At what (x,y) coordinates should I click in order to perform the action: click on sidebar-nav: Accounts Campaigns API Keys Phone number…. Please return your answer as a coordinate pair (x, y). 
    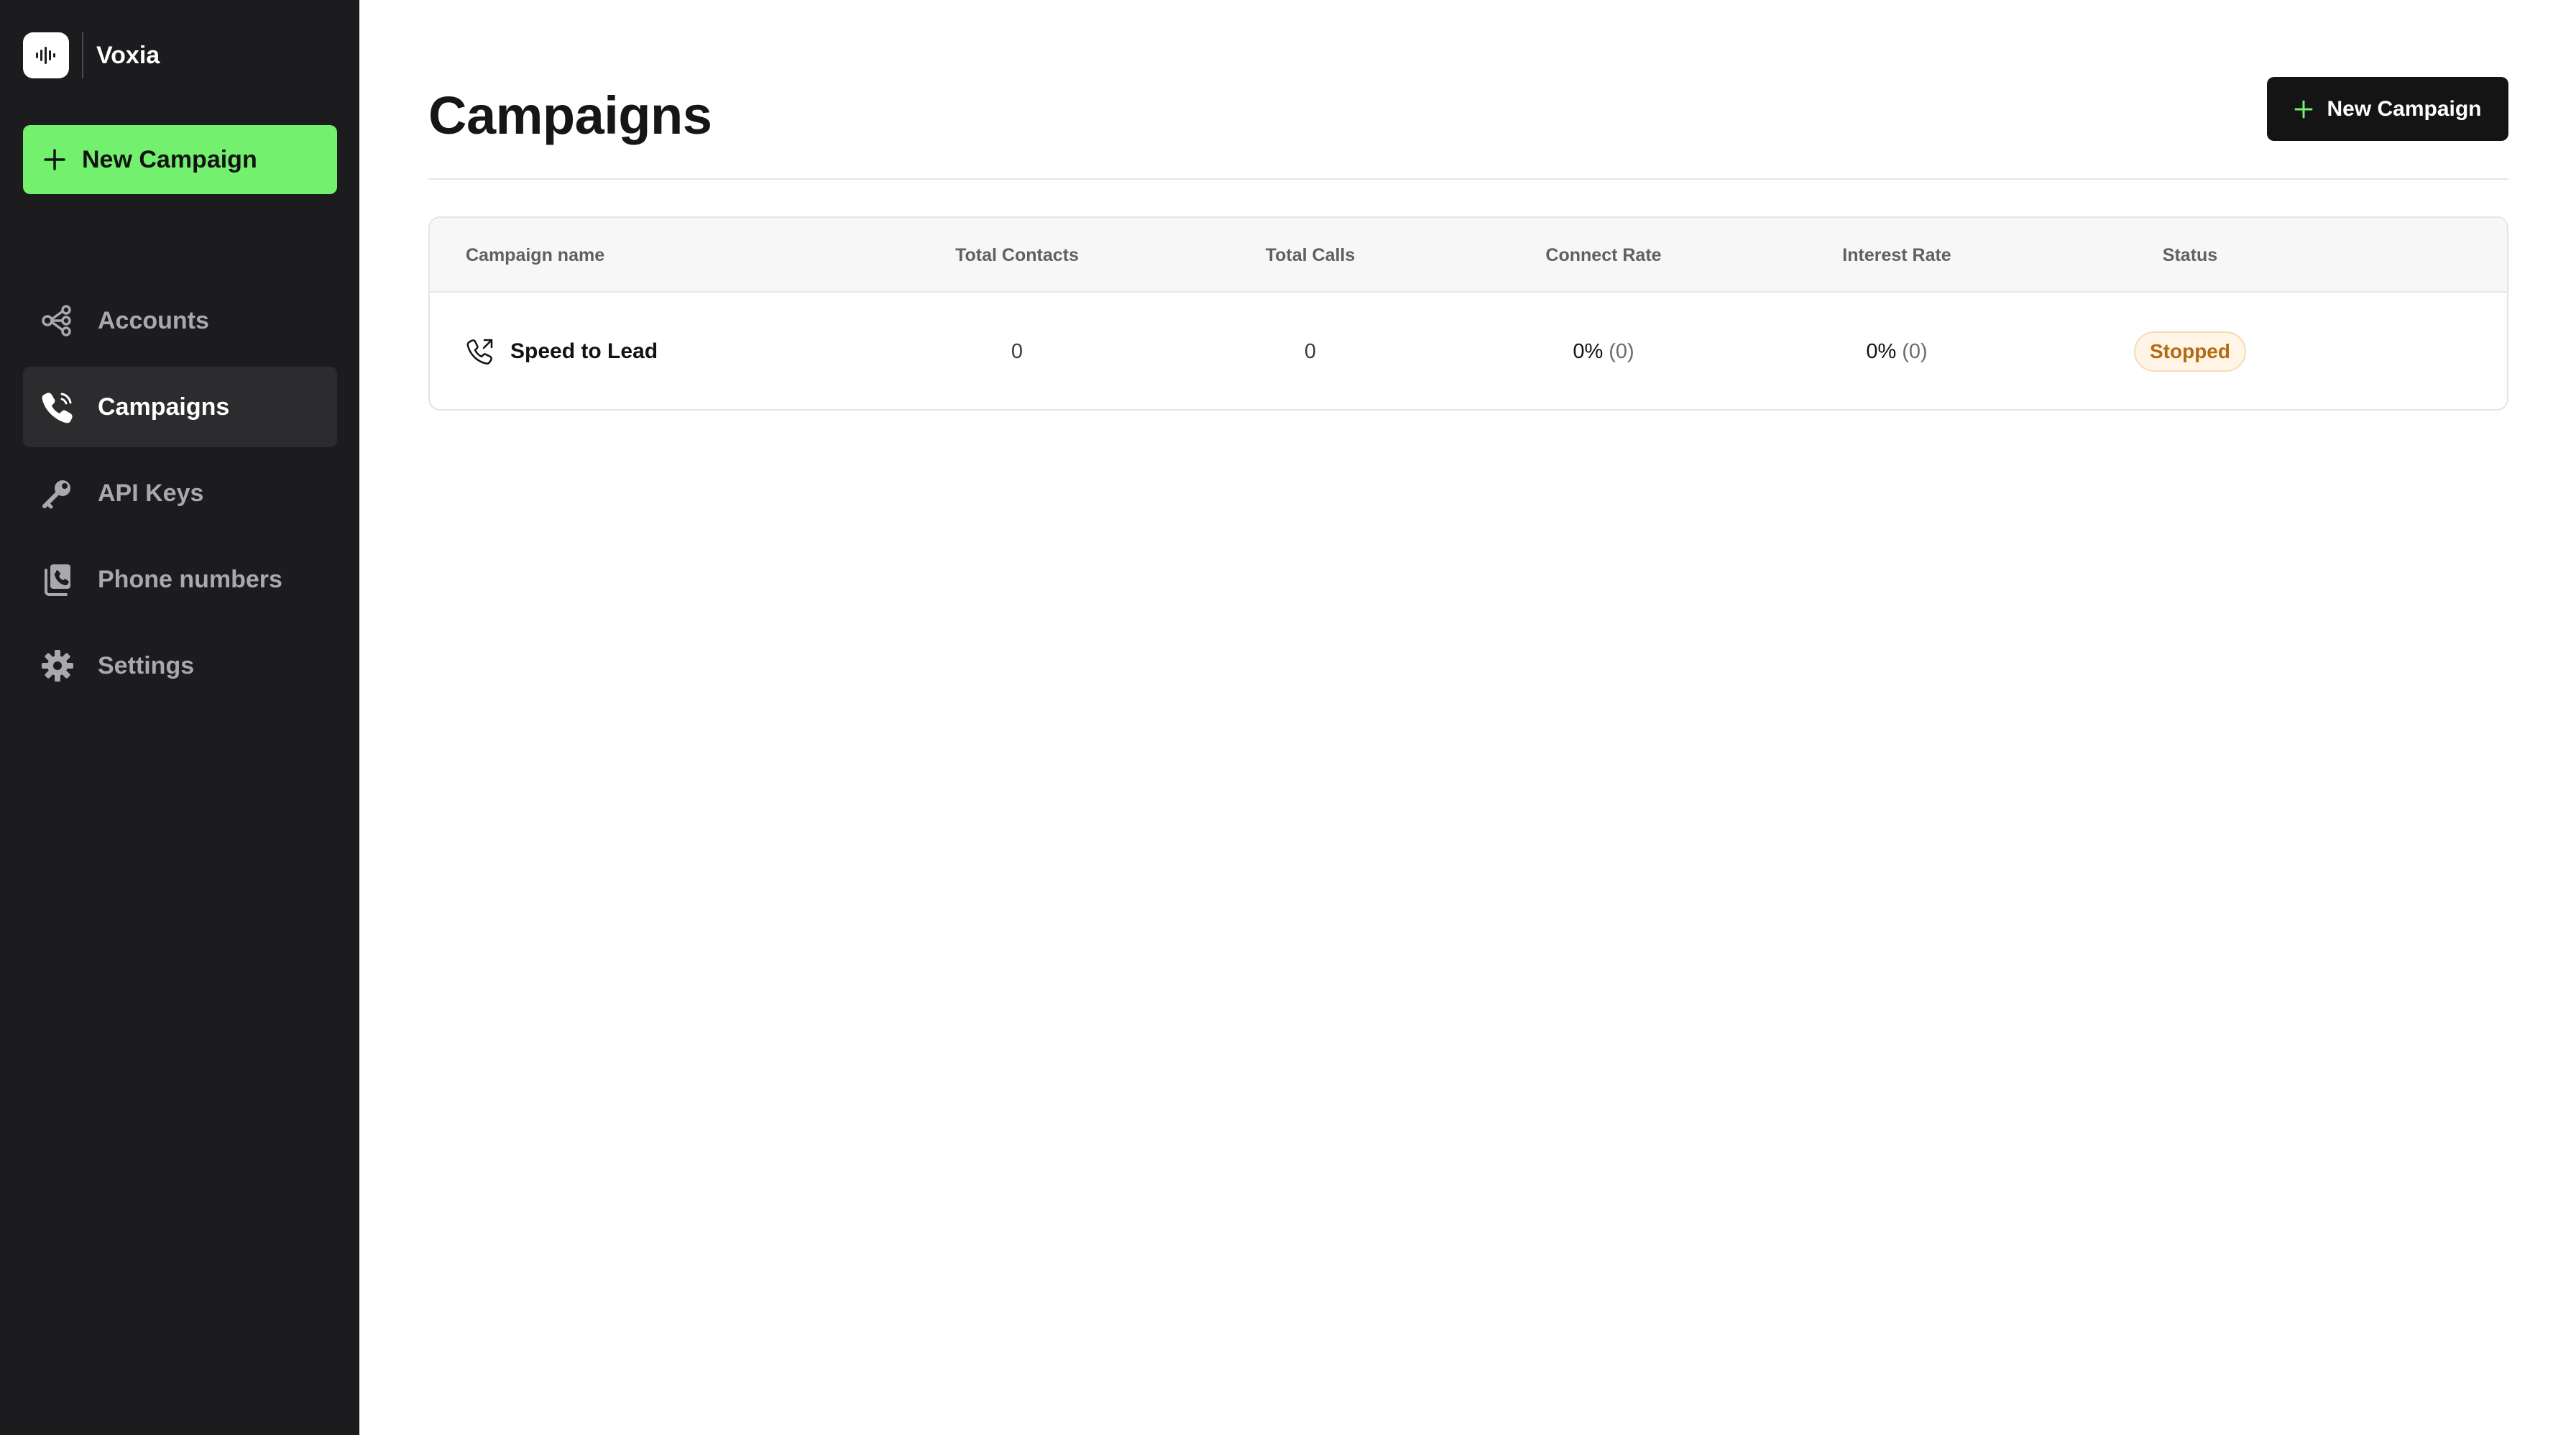
    Looking at the image, I should click on (180, 496).